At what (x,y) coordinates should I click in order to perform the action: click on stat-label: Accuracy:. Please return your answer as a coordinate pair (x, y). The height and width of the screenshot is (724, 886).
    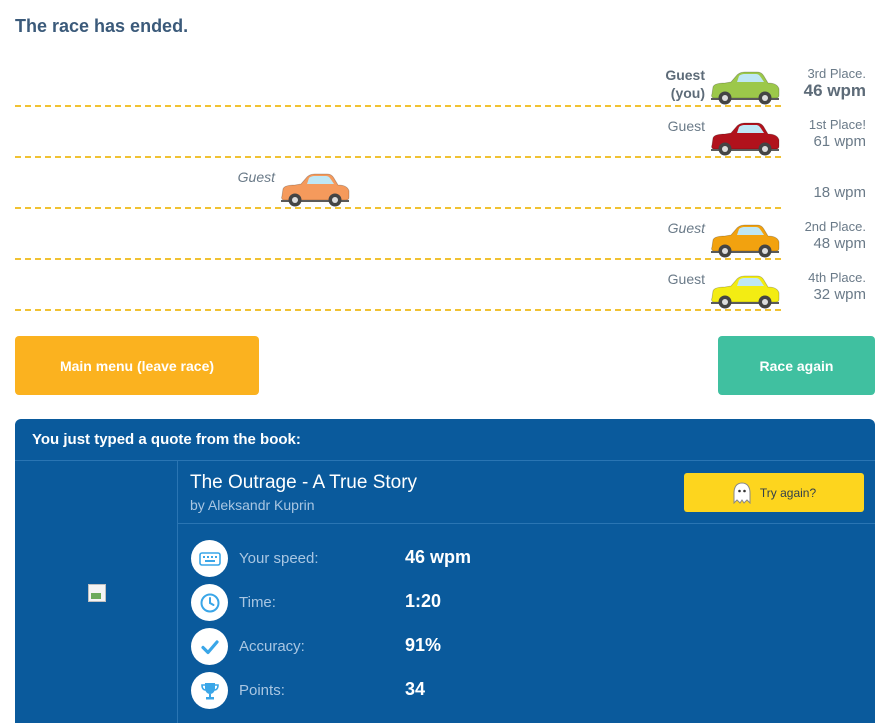
    Looking at the image, I should click on (272, 646).